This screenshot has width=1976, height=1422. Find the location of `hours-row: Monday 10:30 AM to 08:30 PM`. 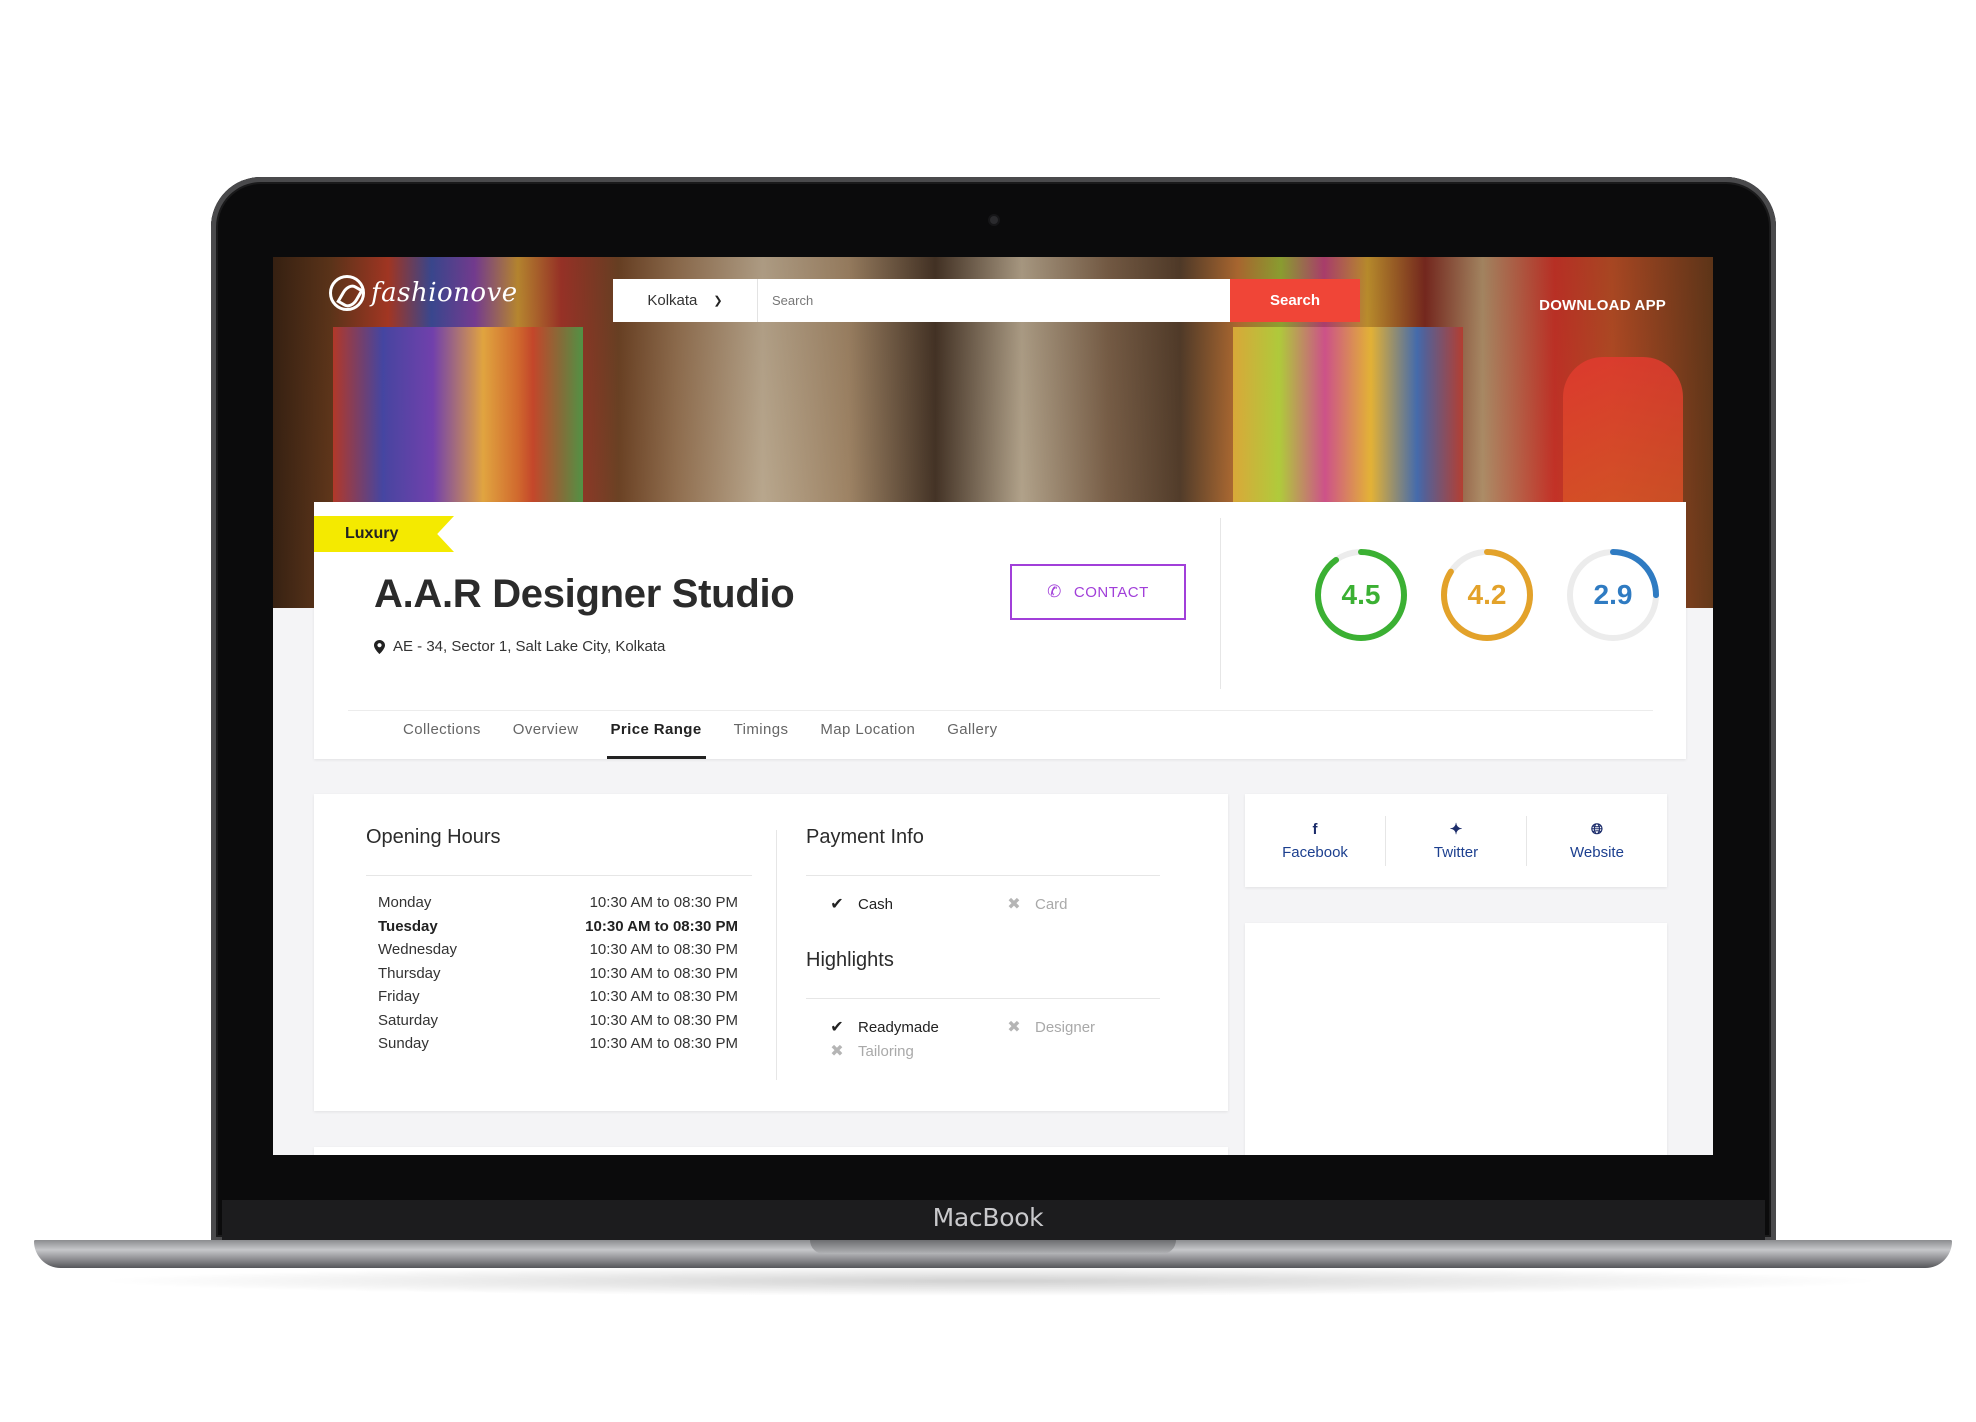

hours-row: Monday 10:30 AM to 08:30 PM is located at coordinates (558, 906).